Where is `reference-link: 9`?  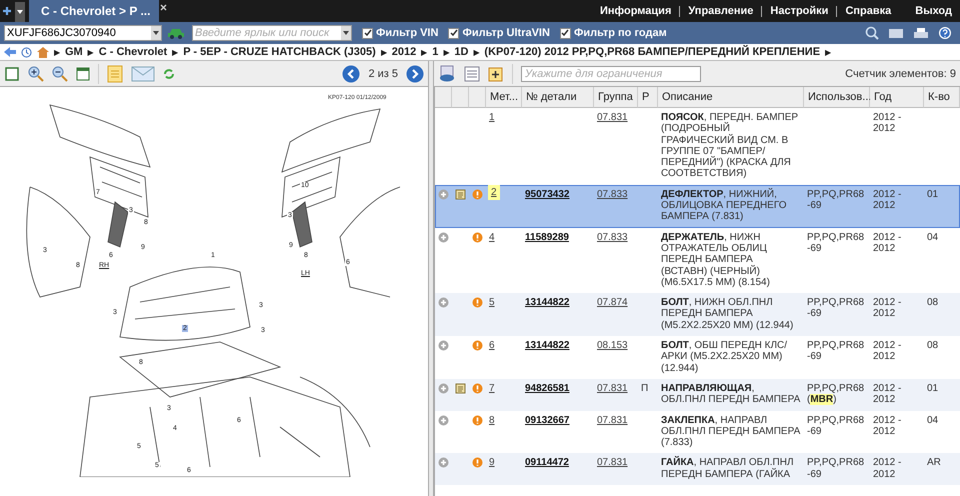 reference-link: 9 is located at coordinates (492, 462).